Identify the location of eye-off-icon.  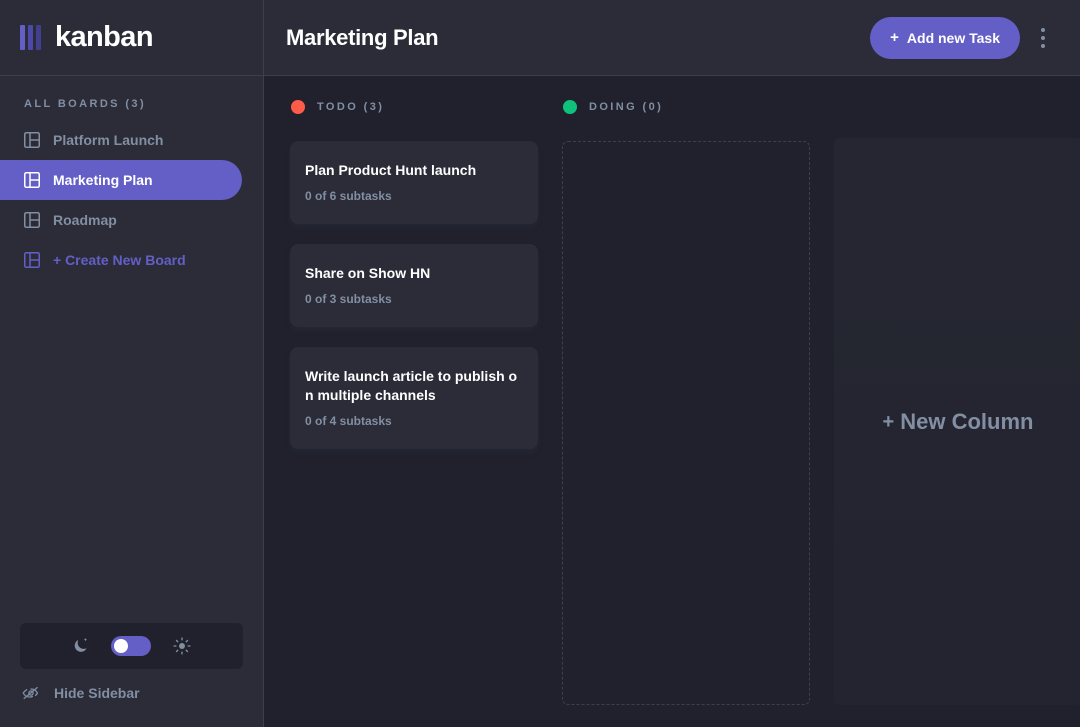
(30, 693).